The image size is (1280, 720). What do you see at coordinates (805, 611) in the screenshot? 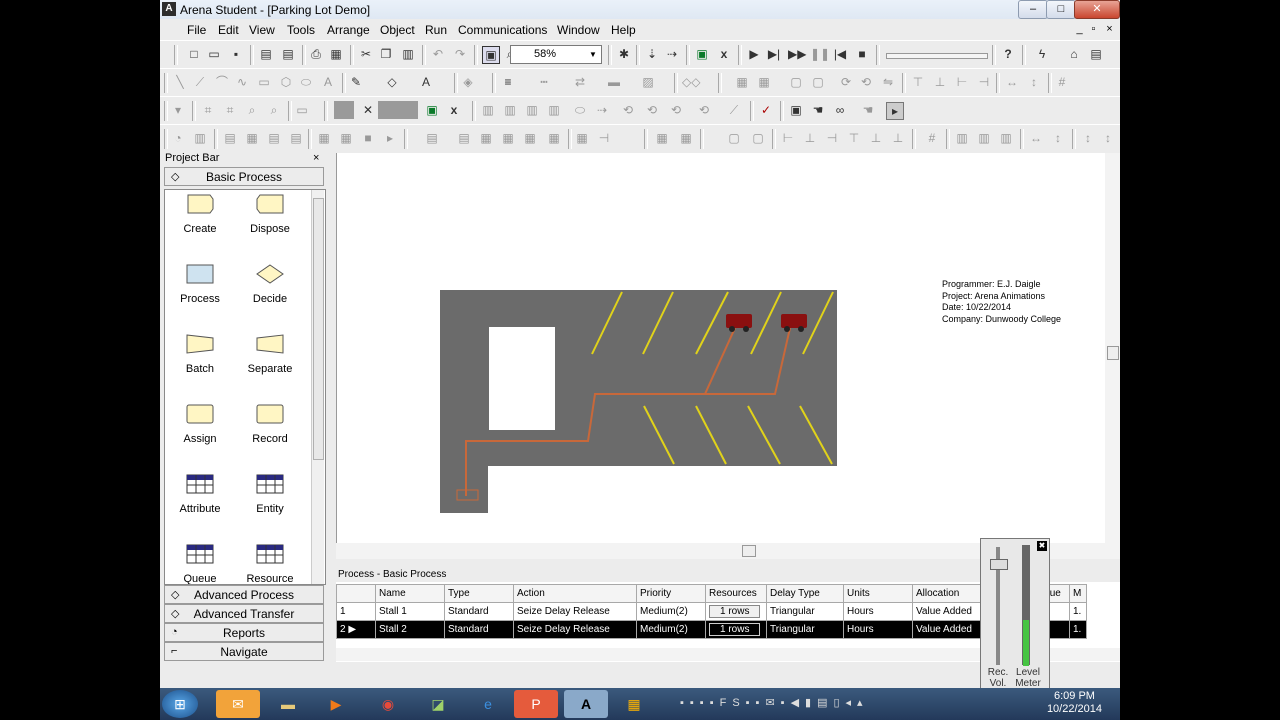
I see `cell-delay-type: Triangular` at bounding box center [805, 611].